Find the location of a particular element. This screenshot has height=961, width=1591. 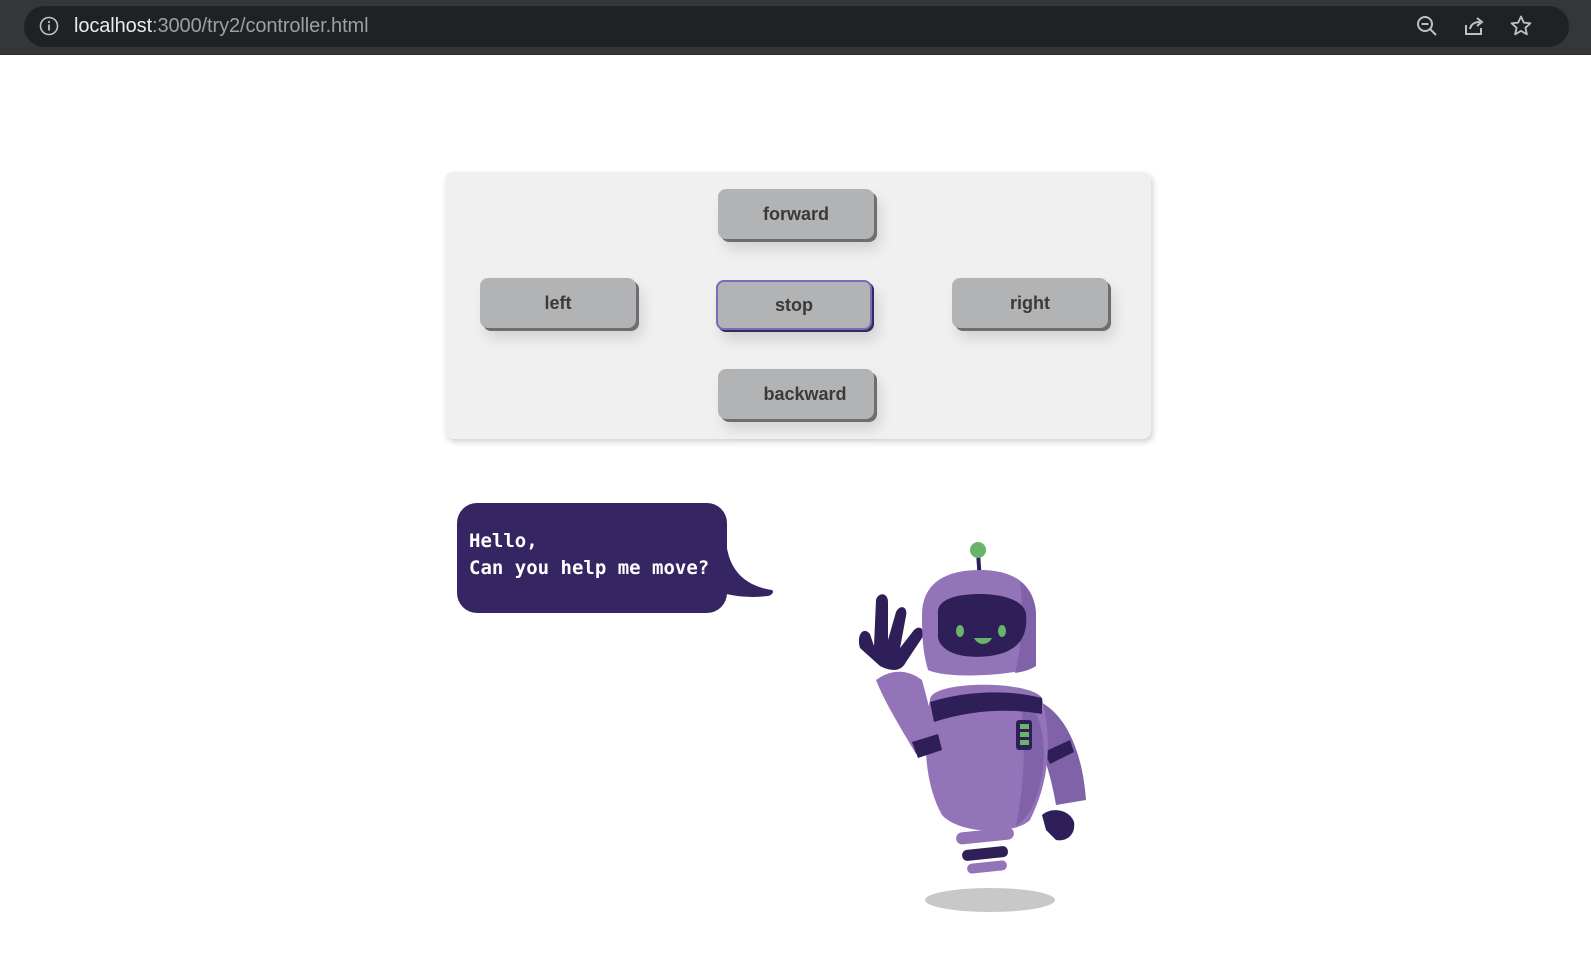

left-button: left is located at coordinates (558, 303).